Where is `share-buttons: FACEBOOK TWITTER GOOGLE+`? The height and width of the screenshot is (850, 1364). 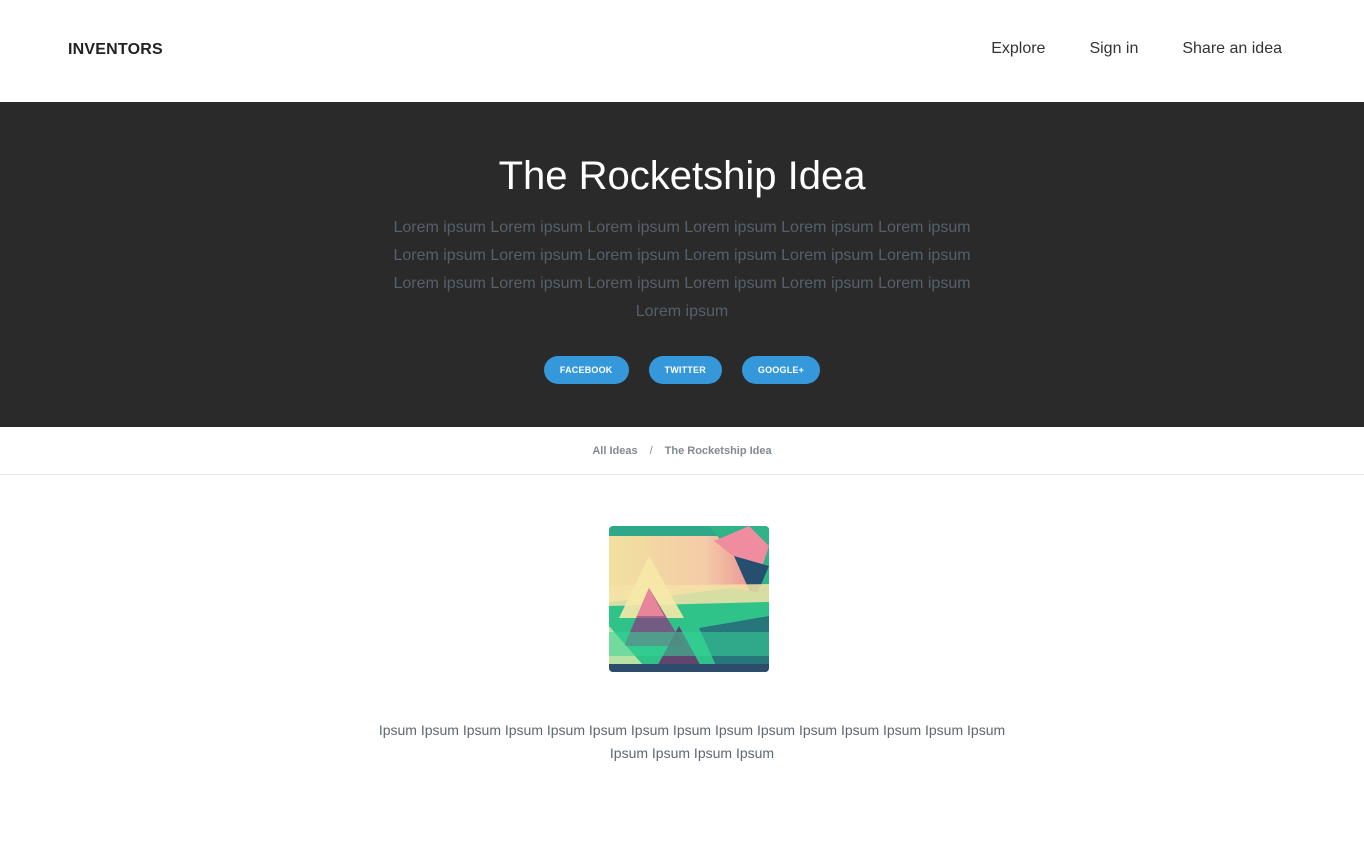 share-buttons: FACEBOOK TWITTER GOOGLE+ is located at coordinates (682, 370).